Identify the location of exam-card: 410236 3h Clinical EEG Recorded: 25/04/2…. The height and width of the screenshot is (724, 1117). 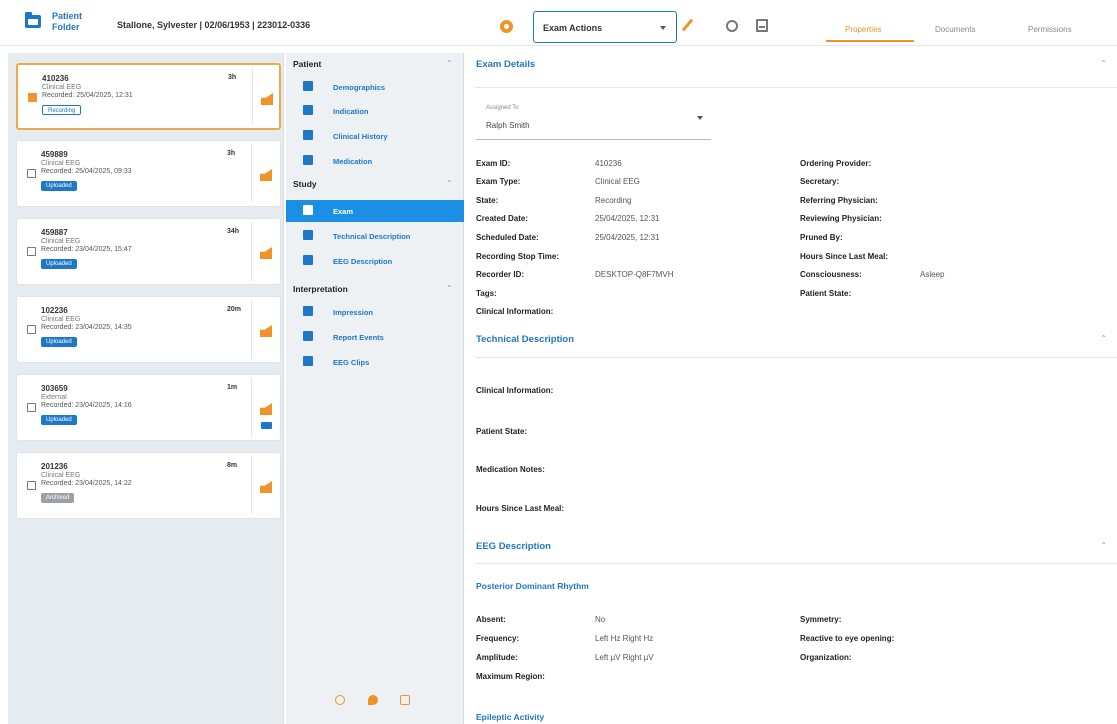
(148, 96).